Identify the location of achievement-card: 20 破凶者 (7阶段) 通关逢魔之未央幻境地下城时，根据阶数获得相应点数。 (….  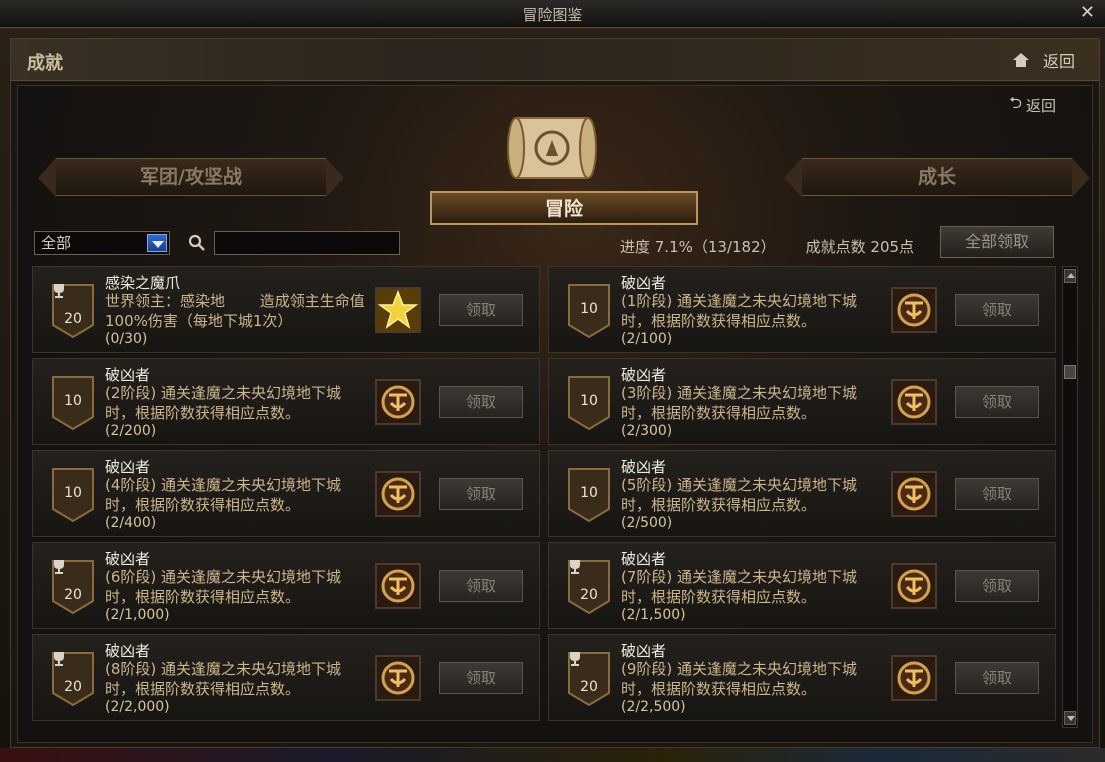
(802, 585).